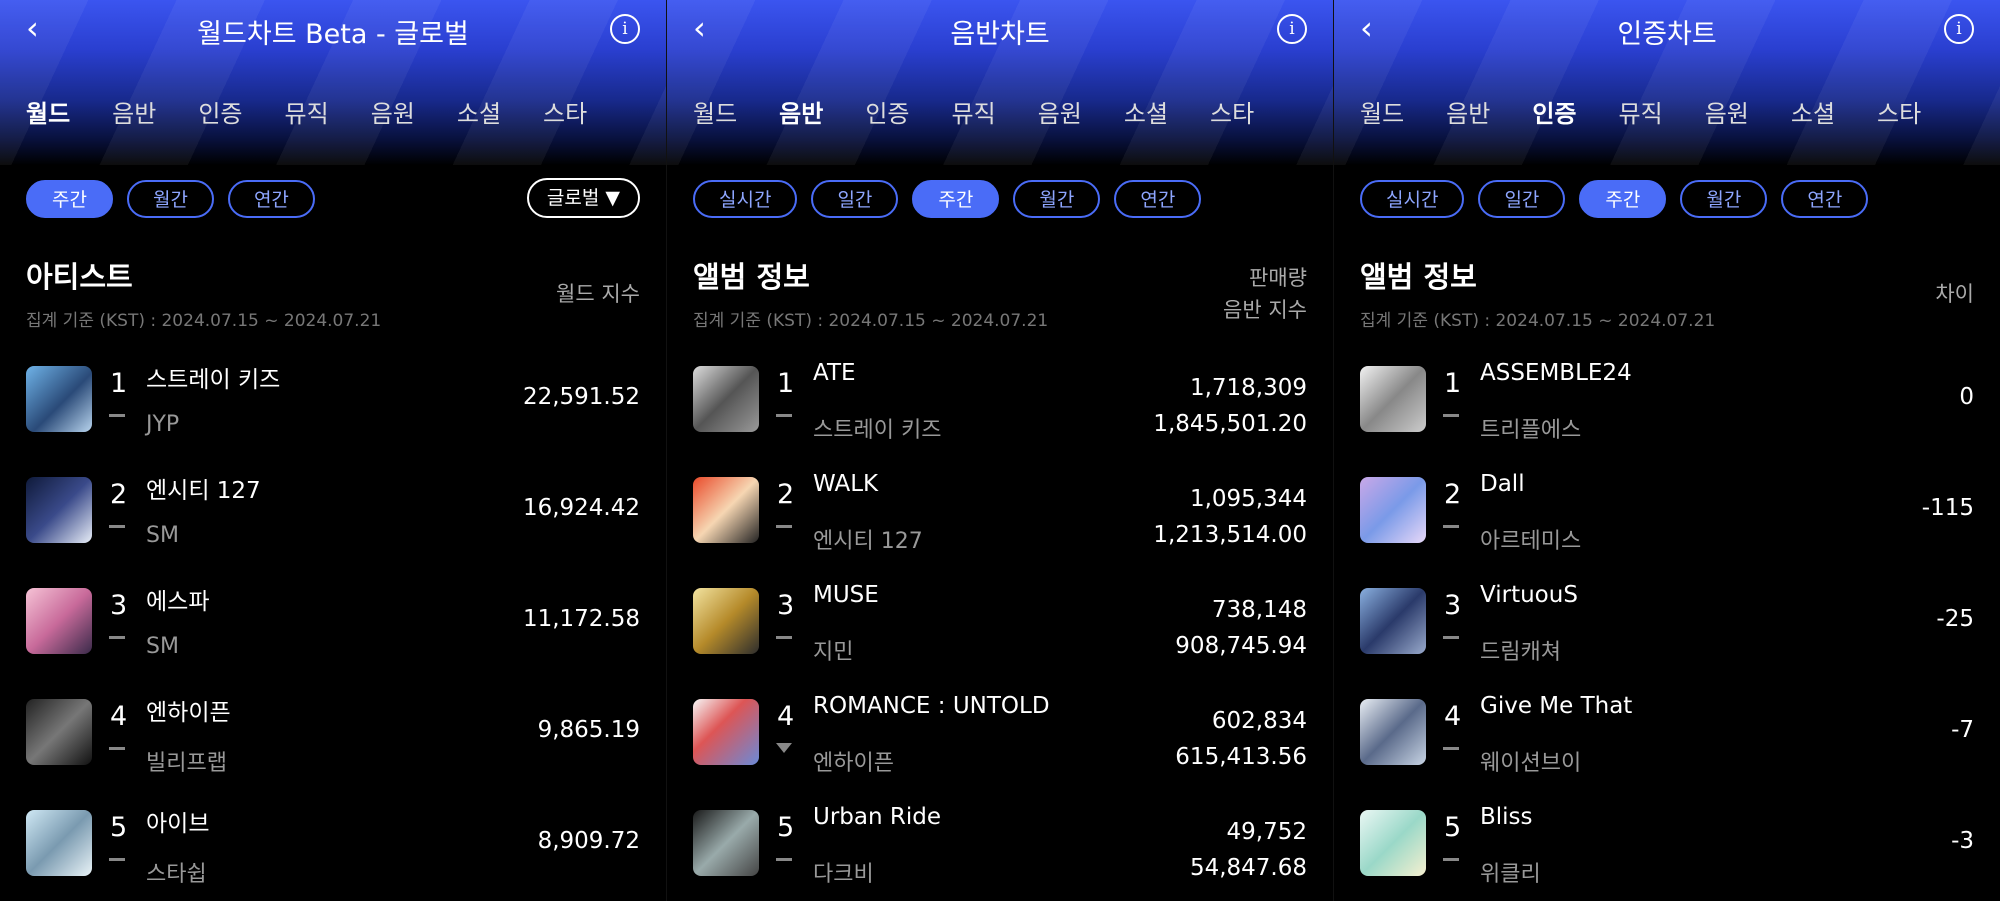 This screenshot has height=901, width=2000. What do you see at coordinates (1000, 34) in the screenshot?
I see `page-title: 음반차트` at bounding box center [1000, 34].